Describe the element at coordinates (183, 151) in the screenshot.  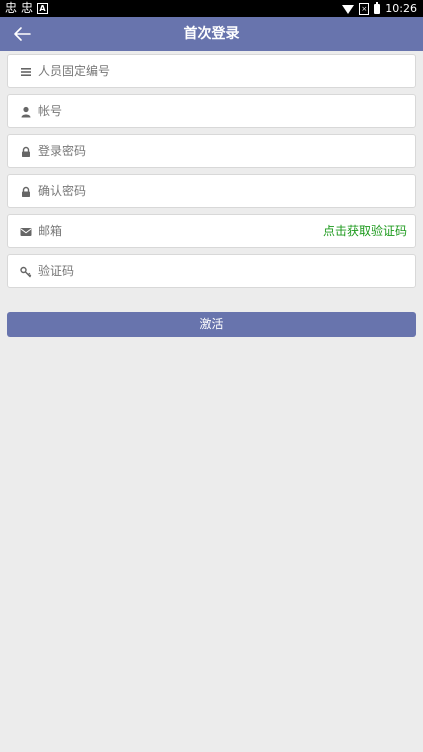
I see `login-password-input` at that location.